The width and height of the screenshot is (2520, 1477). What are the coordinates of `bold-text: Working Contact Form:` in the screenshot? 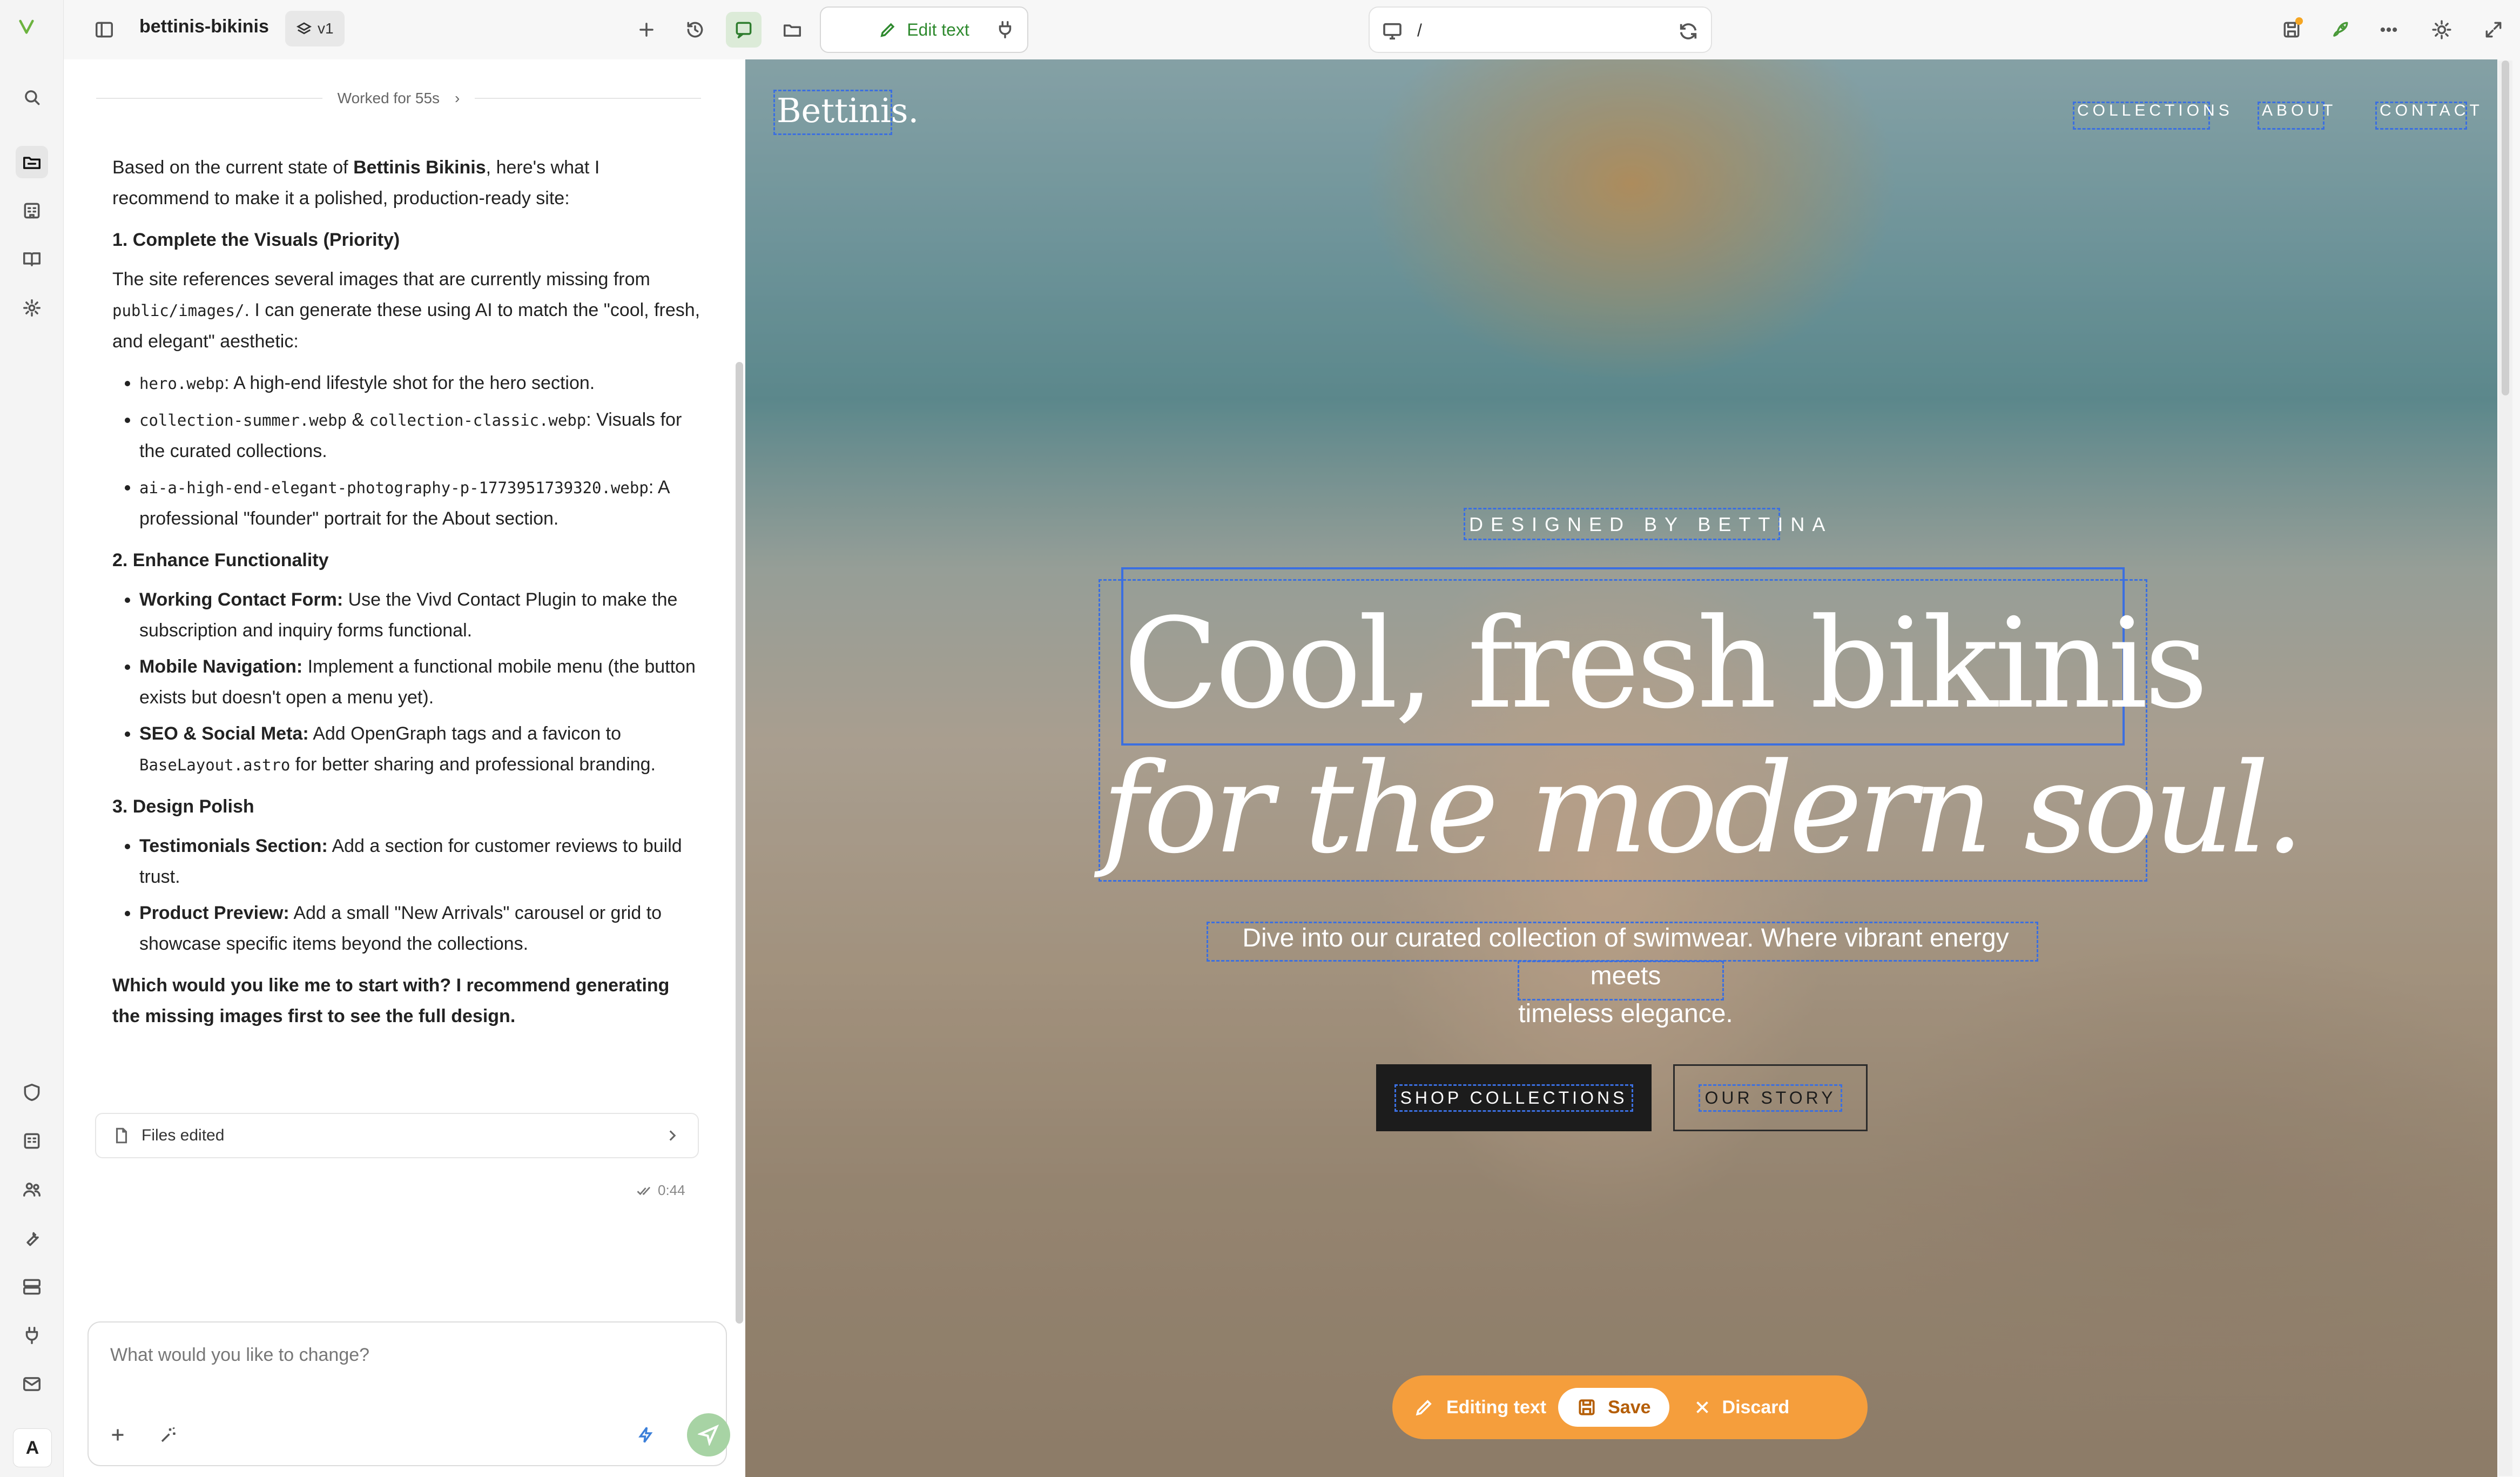 It's located at (241, 600).